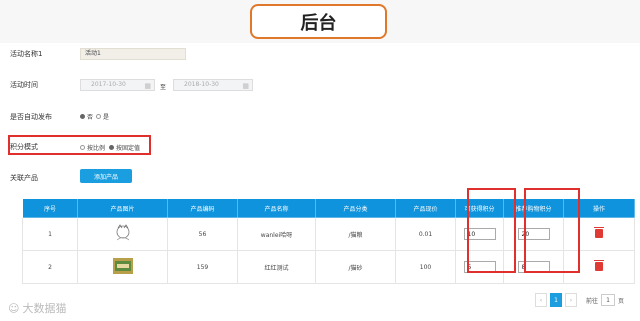 This screenshot has width=640, height=321. I want to click on points-mode-fixed-label: 按固定值, so click(128, 148).